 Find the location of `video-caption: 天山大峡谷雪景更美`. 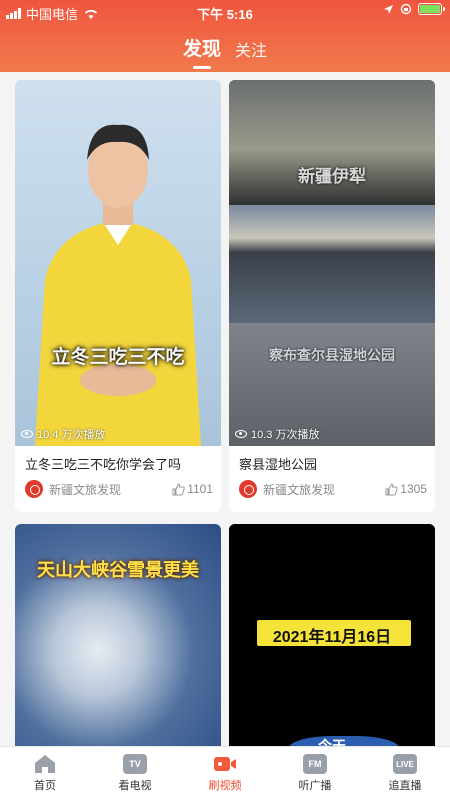

video-caption: 天山大峡谷雪景更美 is located at coordinates (118, 570).